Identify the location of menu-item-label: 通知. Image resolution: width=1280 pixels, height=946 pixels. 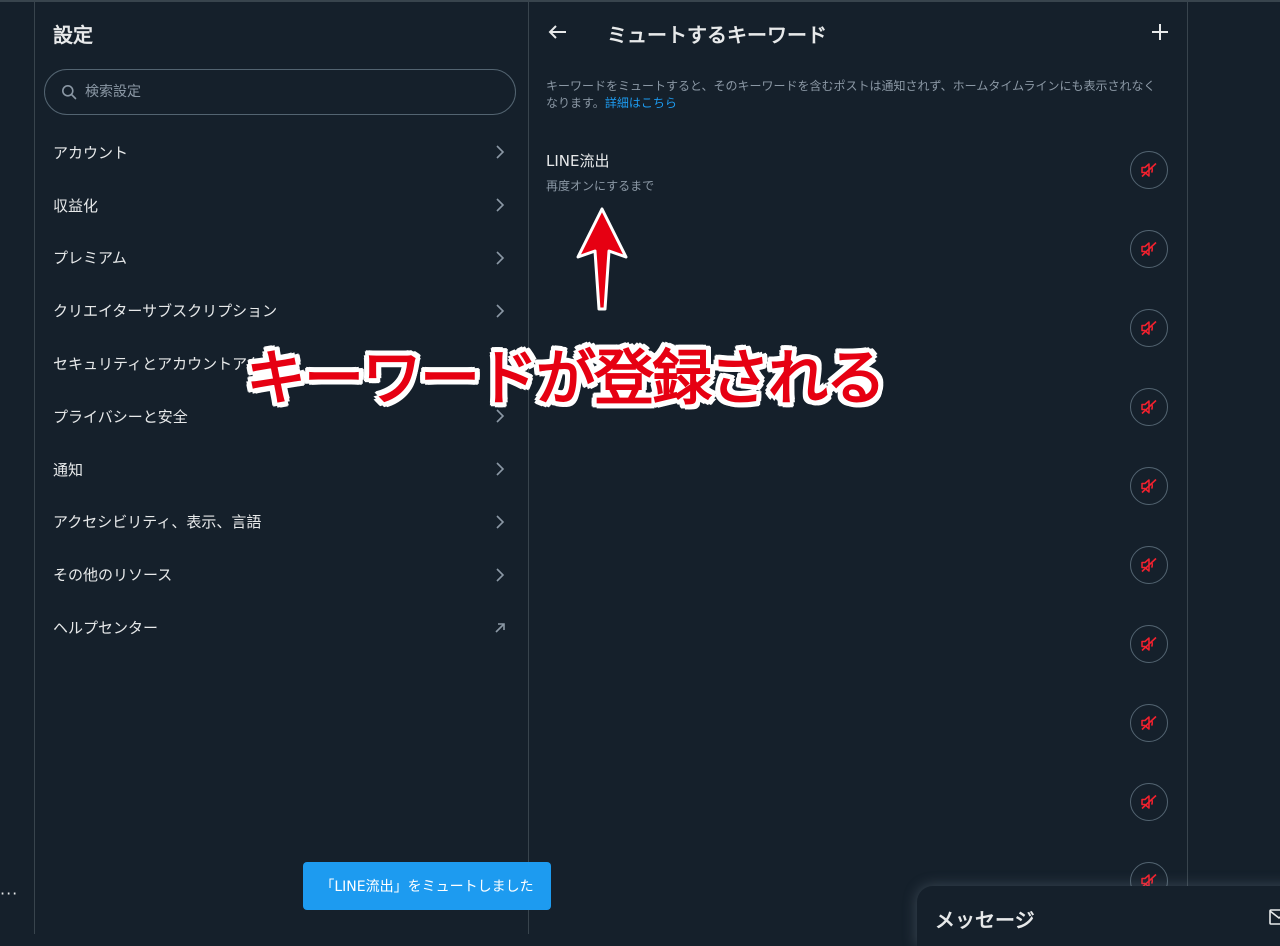
(68, 469).